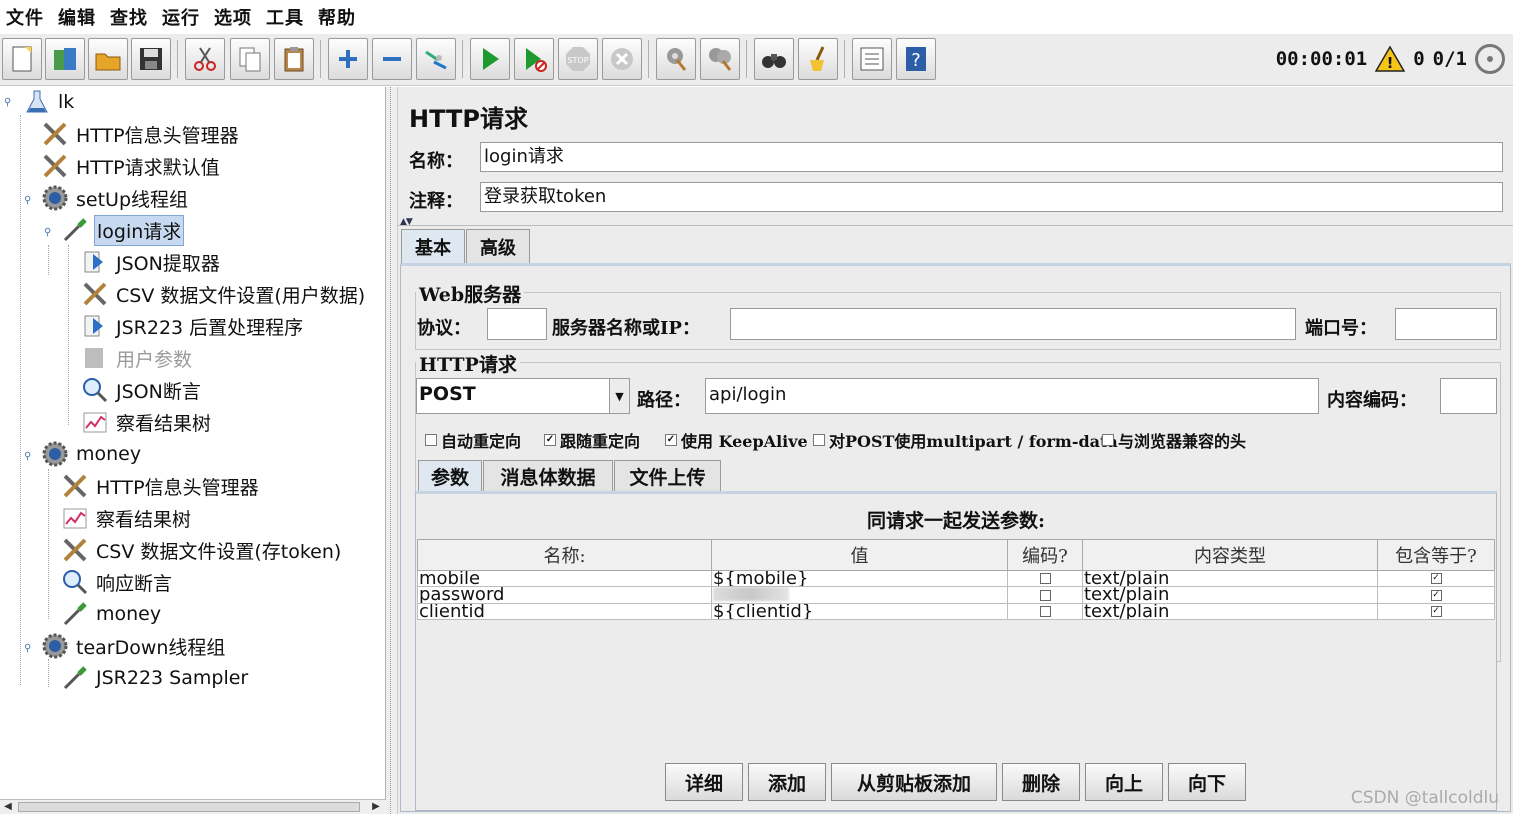 This screenshot has width=1513, height=814. I want to click on open-button, so click(108, 59).